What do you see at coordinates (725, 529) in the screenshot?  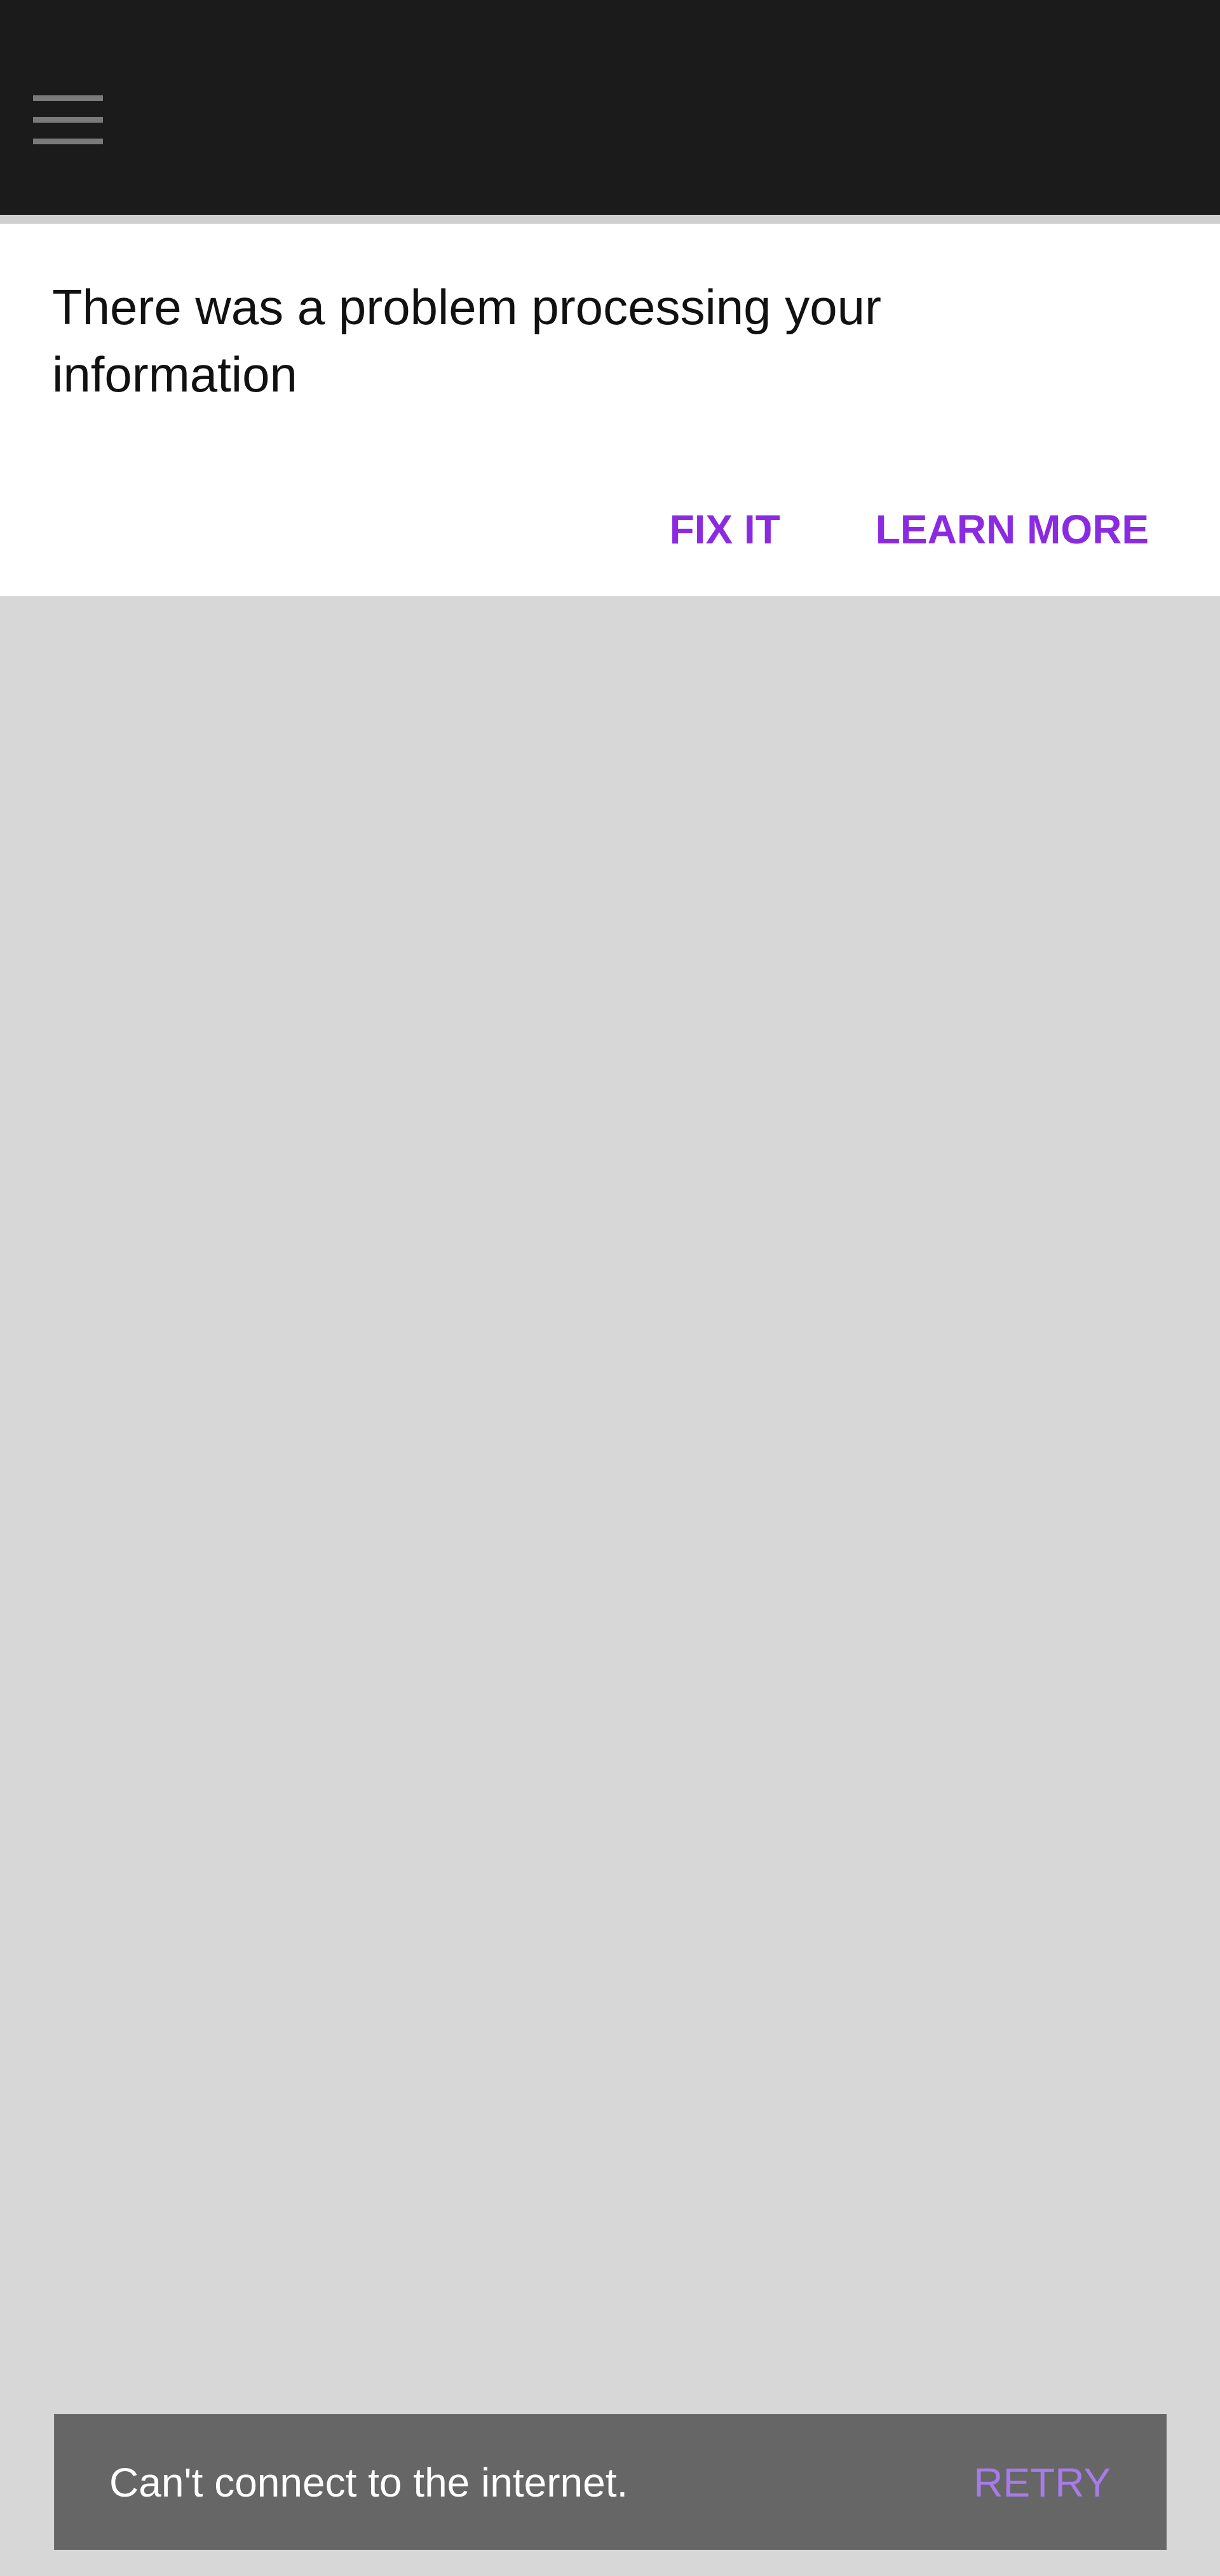 I see `fix-it-button: FIX IT` at bounding box center [725, 529].